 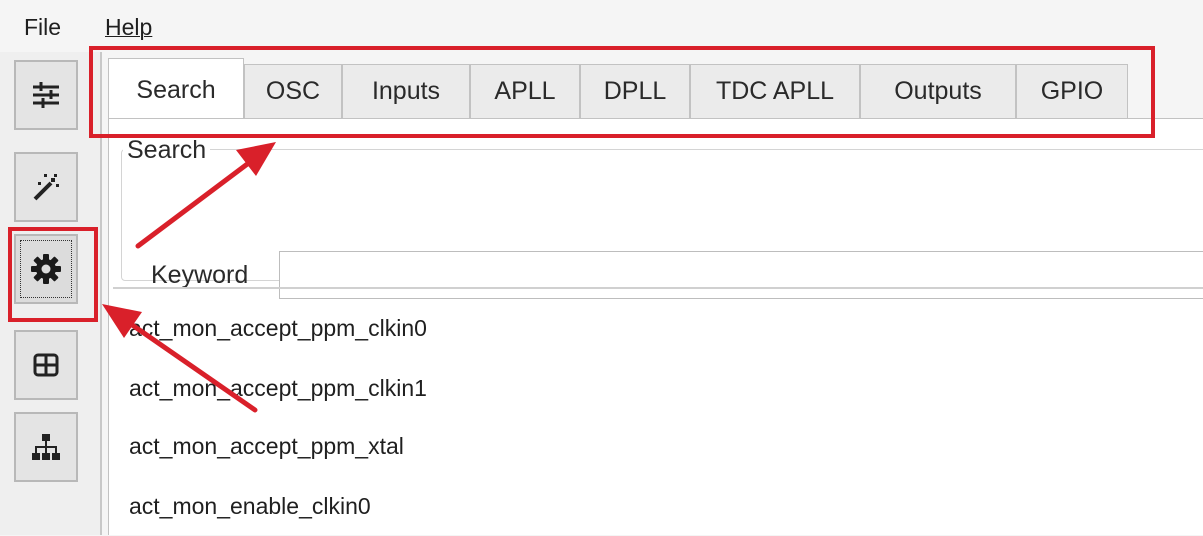 I want to click on sliders-icon, so click(x=46, y=95).